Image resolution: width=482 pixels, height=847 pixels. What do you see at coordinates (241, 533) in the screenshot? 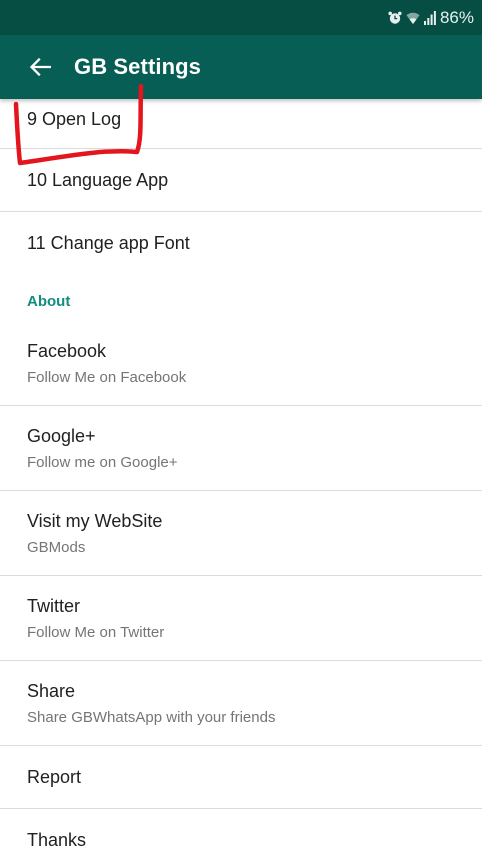
I see `about-item-website: Visit my WebSite GBMods` at bounding box center [241, 533].